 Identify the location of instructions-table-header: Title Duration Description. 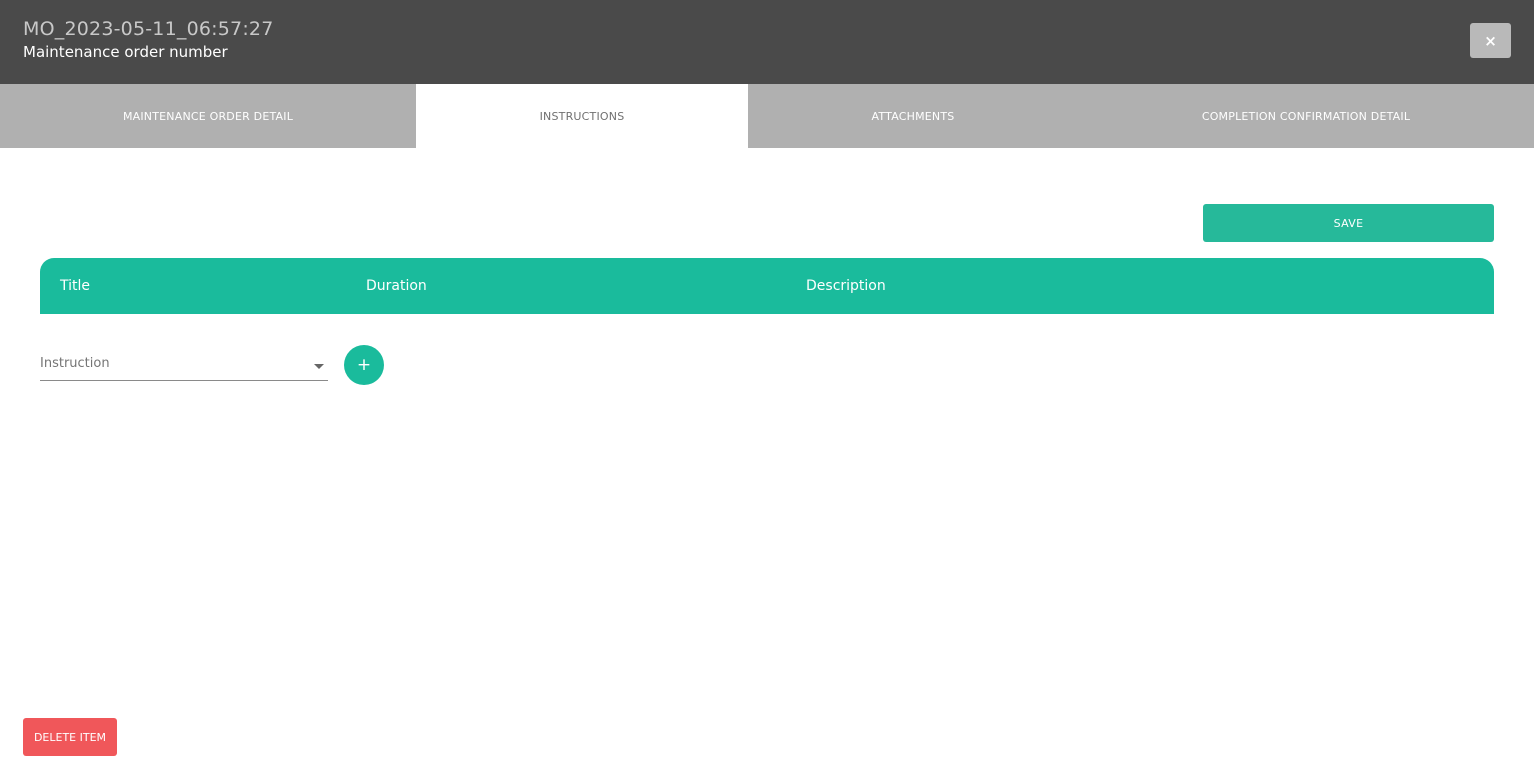
(767, 286).